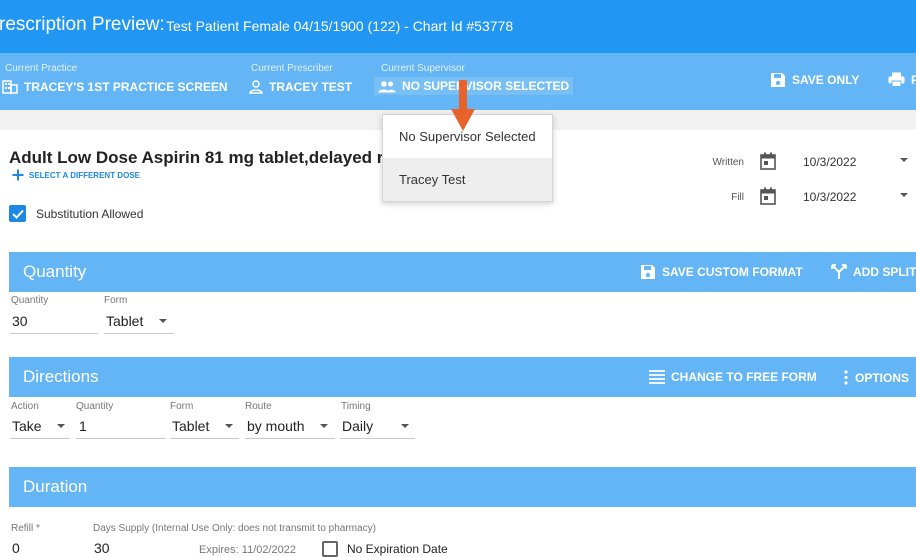 The width and height of the screenshot is (916, 557). I want to click on change-to-free-form-button: CHANGE TO FREE FORM, so click(733, 377).